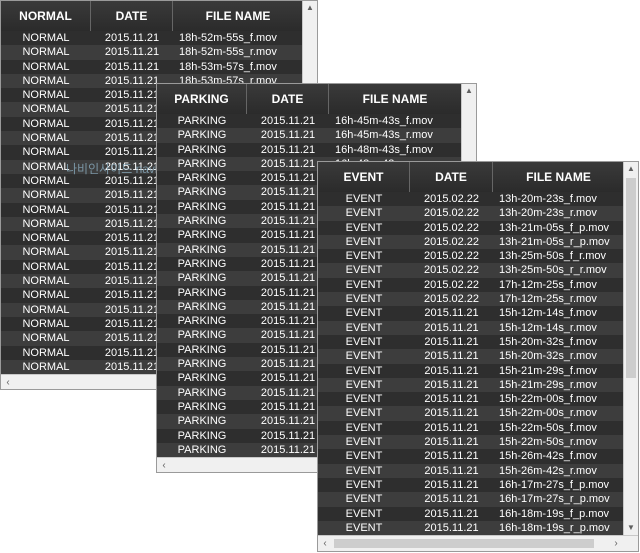 The image size is (640, 553). I want to click on table-row: EVENT 2015.02.22 13h-21m-05s_r_p.mov, so click(471, 242).